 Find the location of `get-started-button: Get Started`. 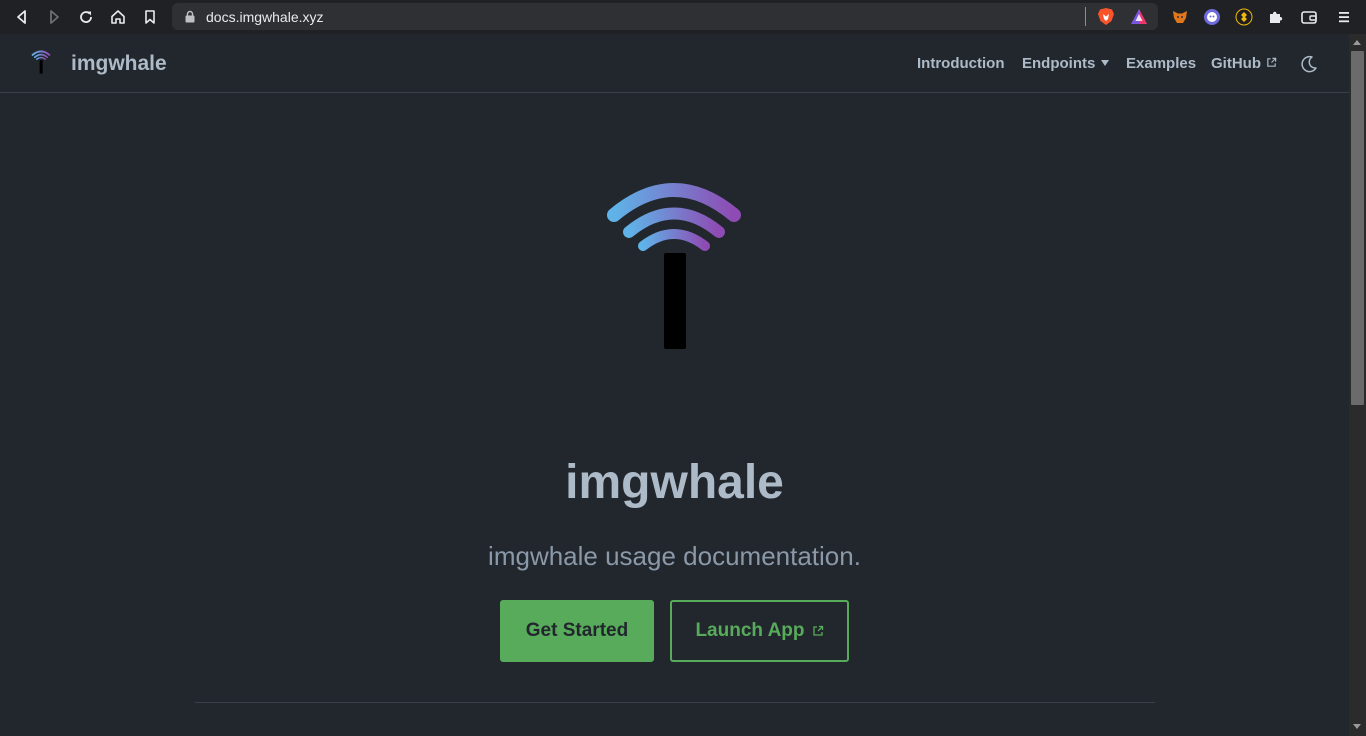

get-started-button: Get Started is located at coordinates (577, 631).